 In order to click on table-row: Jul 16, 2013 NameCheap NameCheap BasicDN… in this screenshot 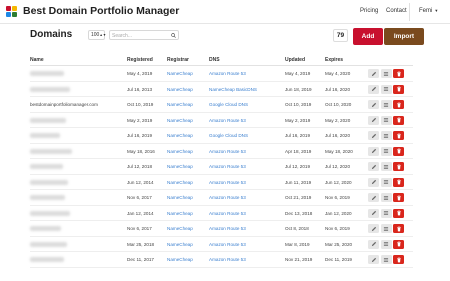, I will do `click(221, 89)`.